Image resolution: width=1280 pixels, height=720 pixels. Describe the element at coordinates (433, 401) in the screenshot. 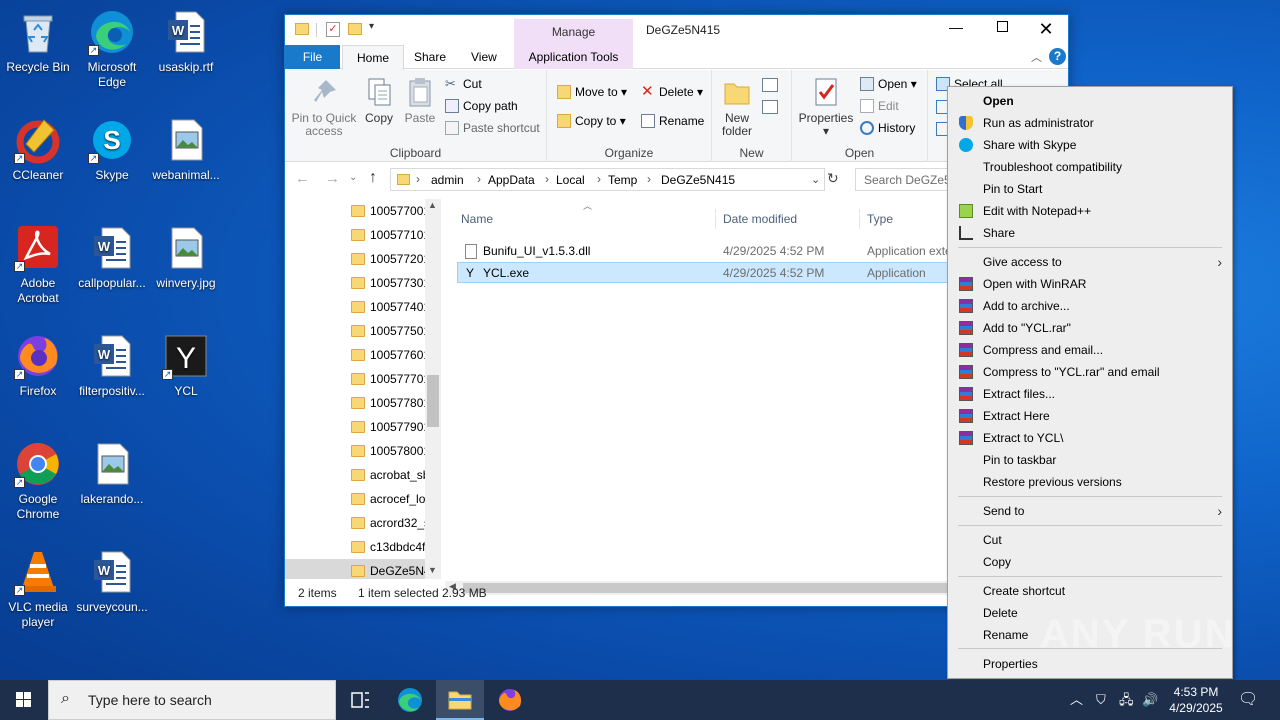

I see `scroll-thumb` at that location.